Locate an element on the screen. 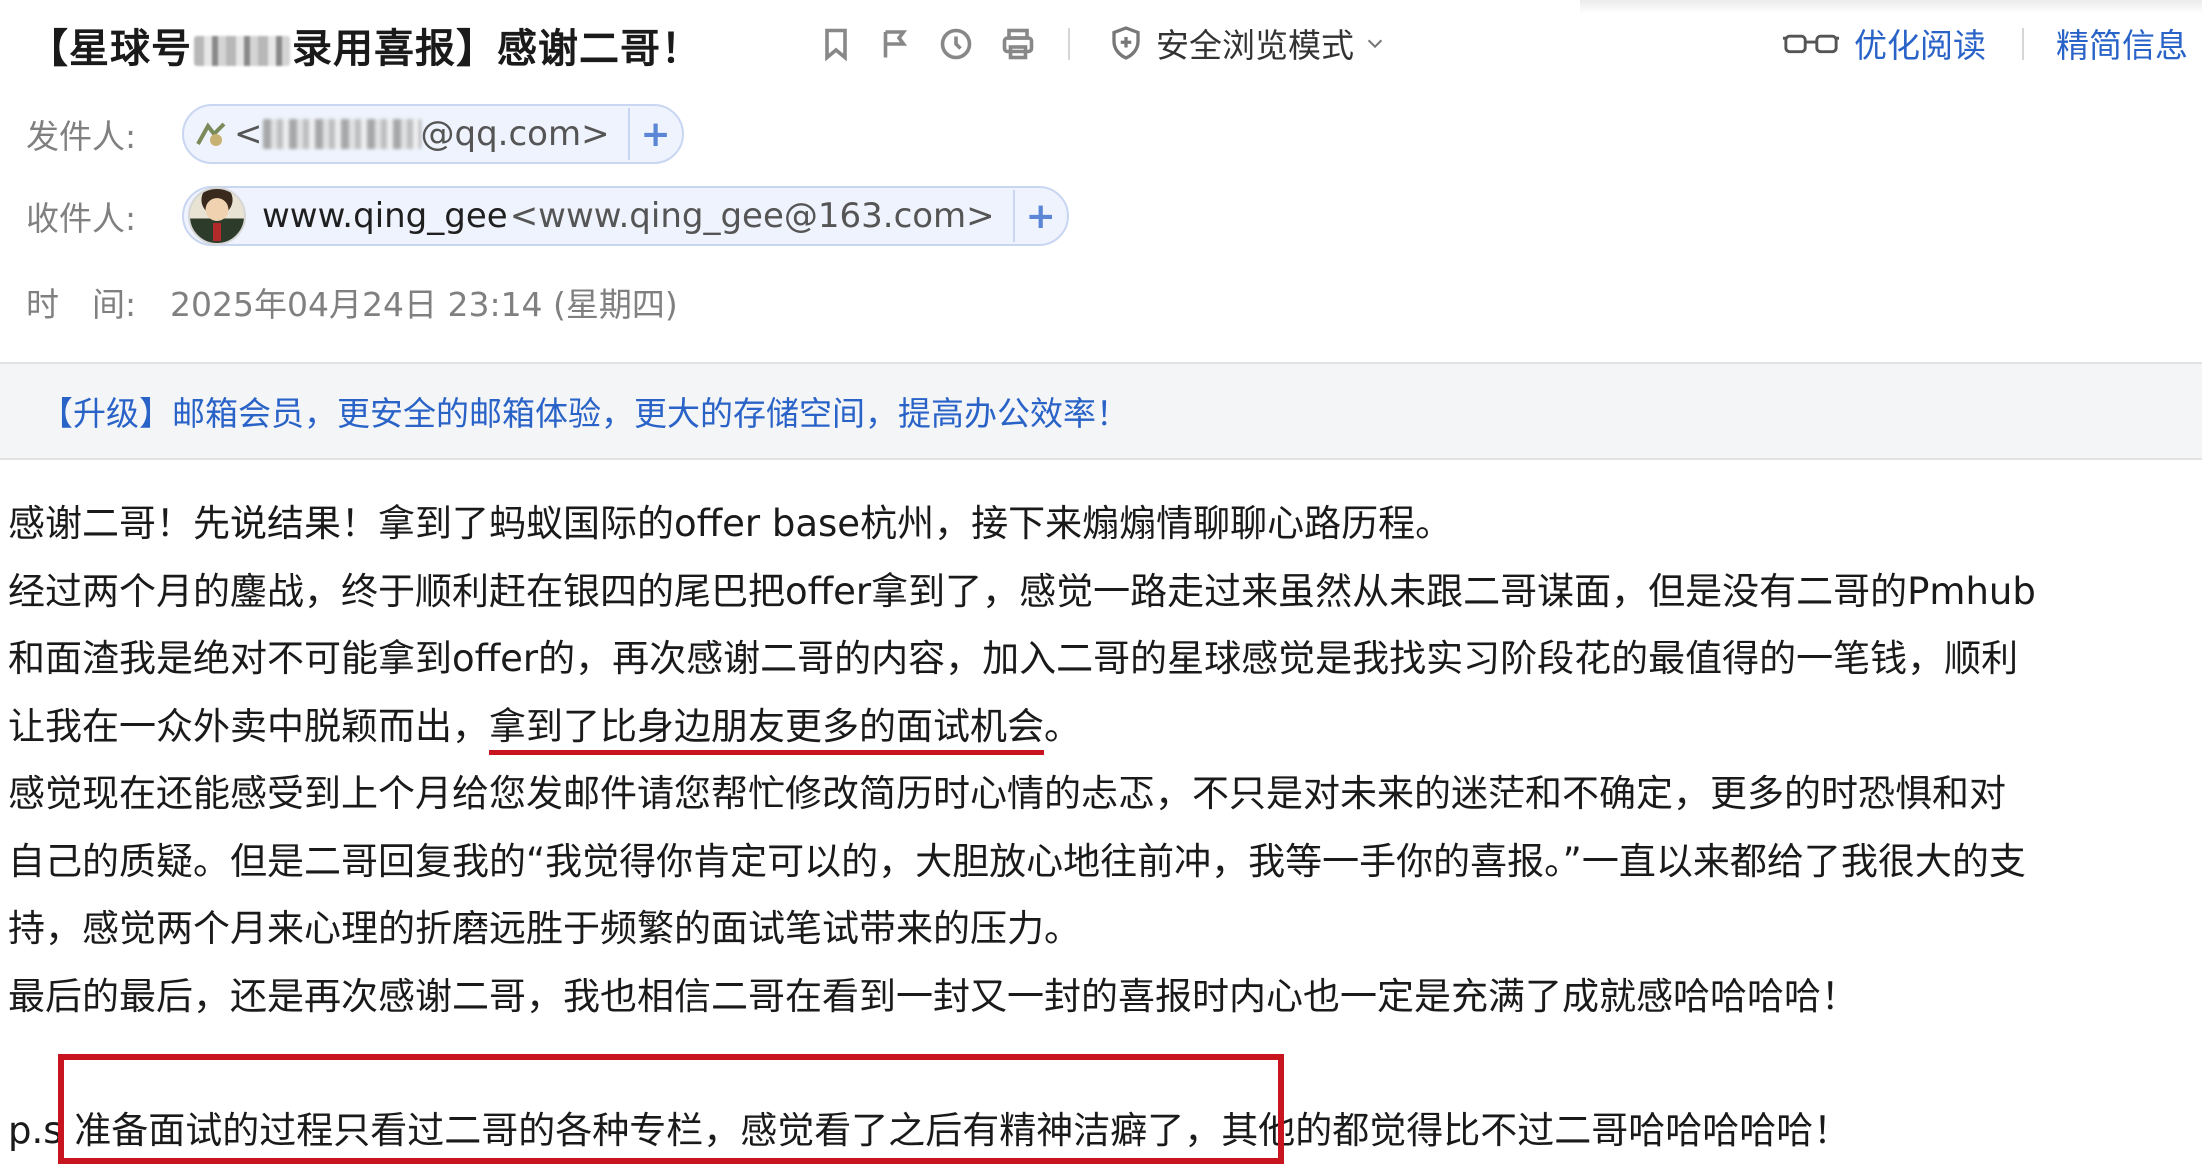 This screenshot has width=2202, height=1176. add-sender-contact-button: + is located at coordinates (654, 134).